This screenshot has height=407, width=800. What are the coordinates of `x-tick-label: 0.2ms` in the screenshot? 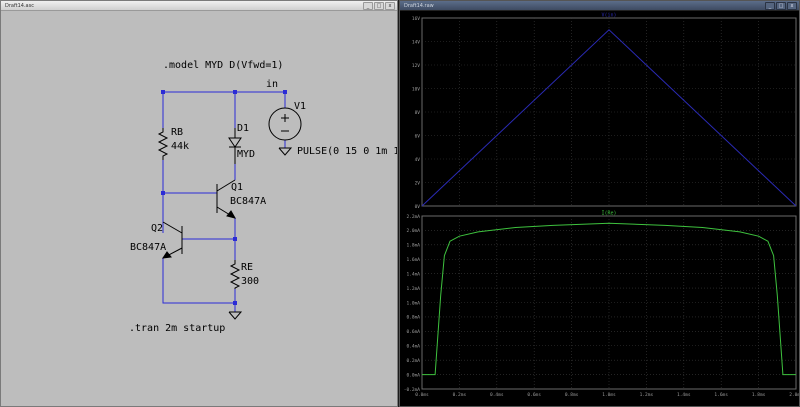 It's located at (460, 395).